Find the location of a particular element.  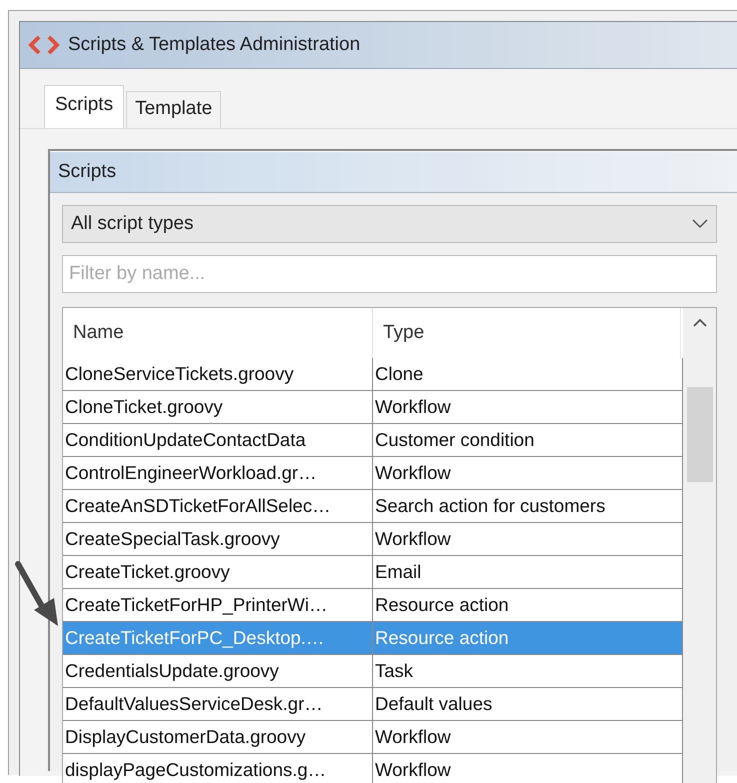

table-row: DisplayCustomerData.groovy Workflow is located at coordinates (373, 737).